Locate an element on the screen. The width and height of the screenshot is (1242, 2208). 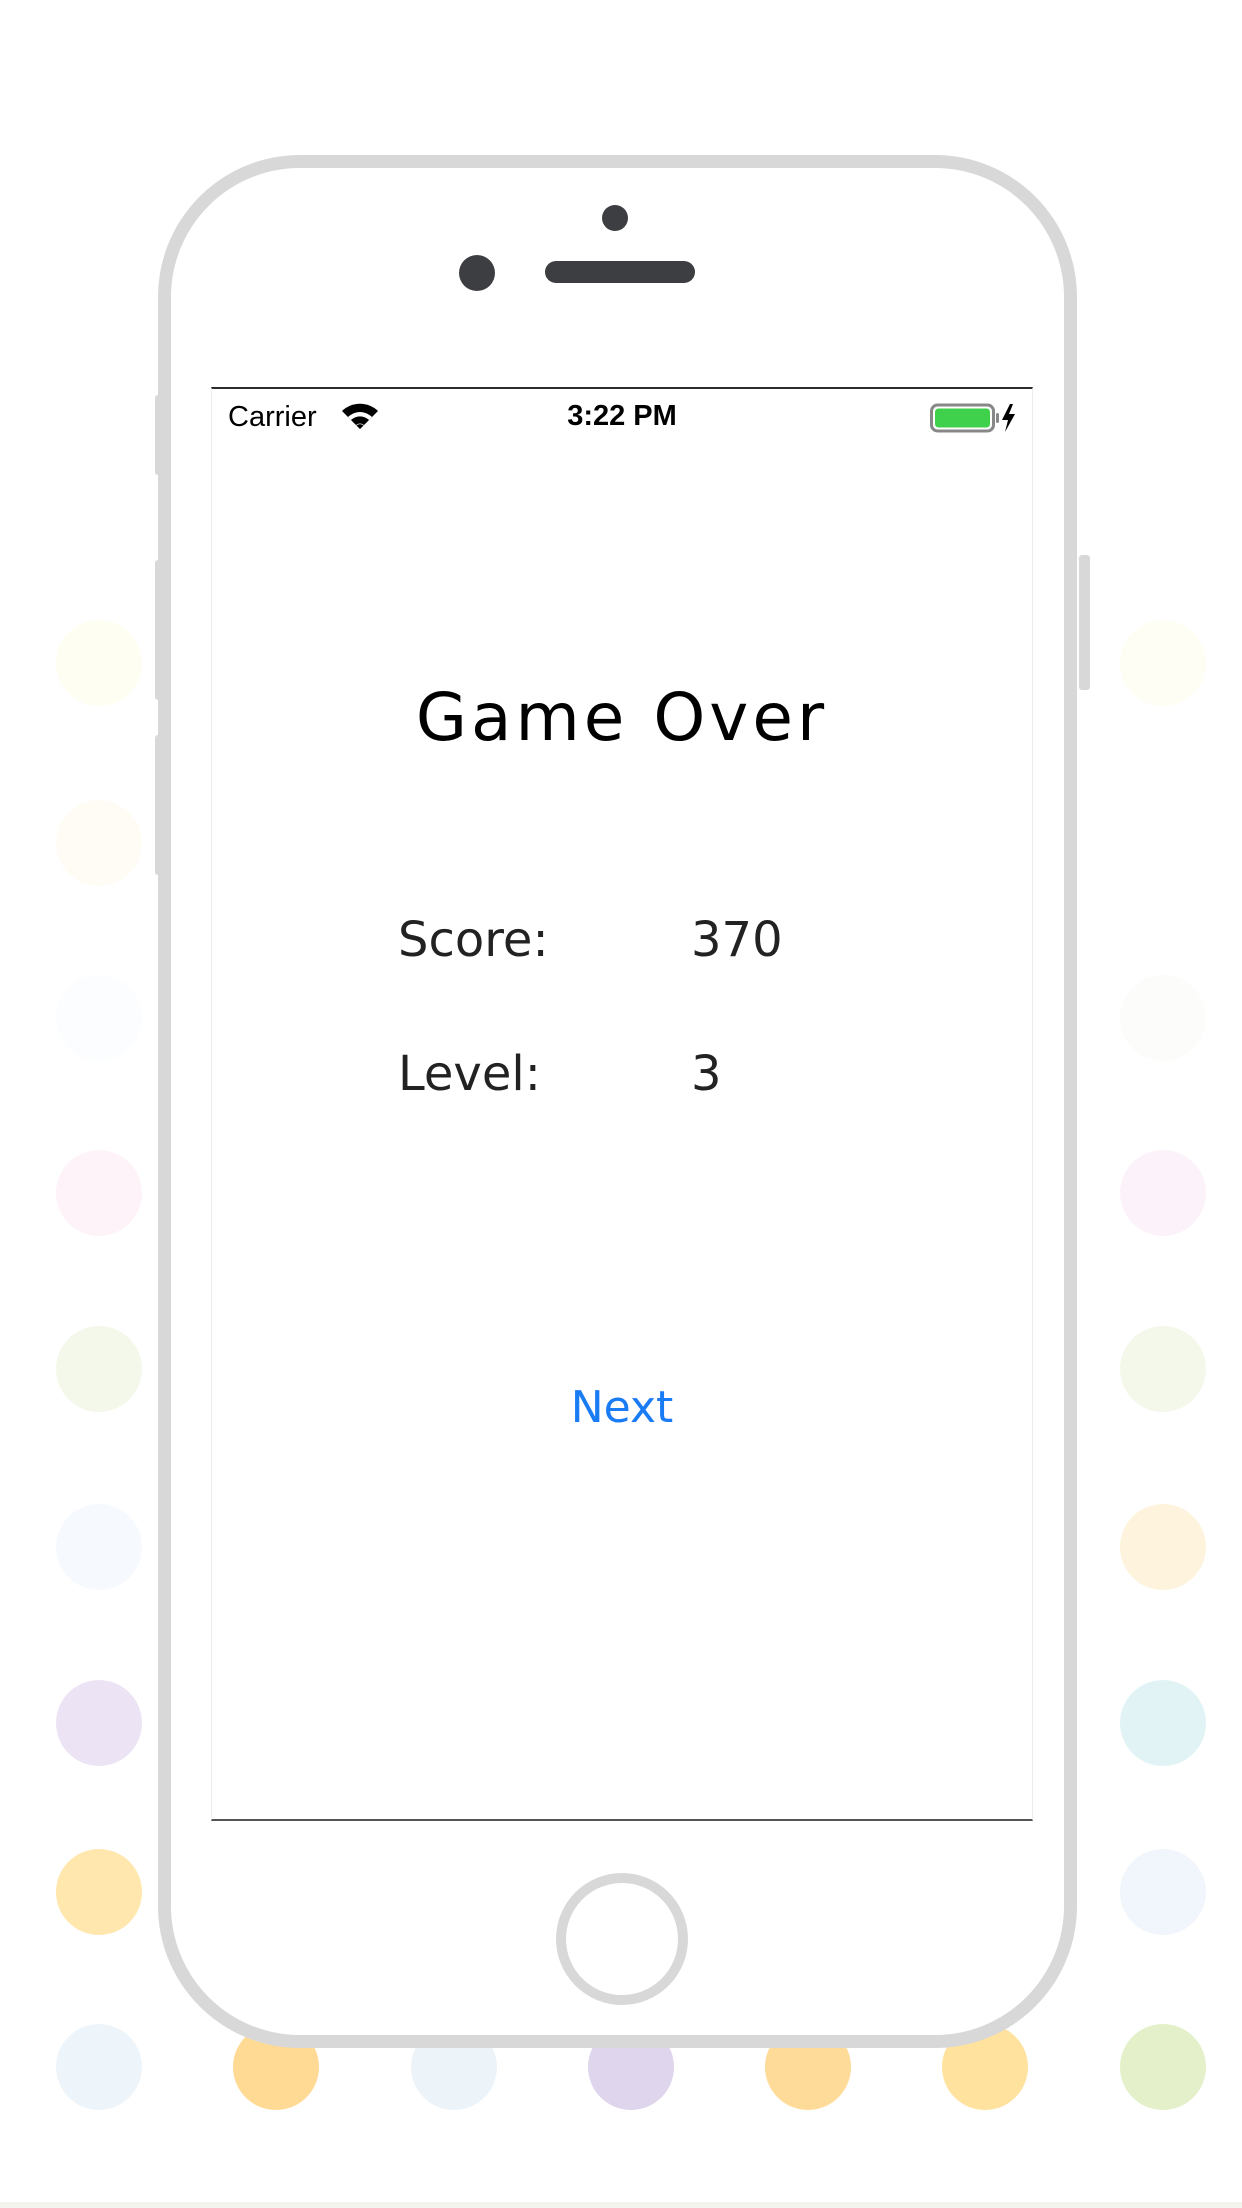
status-bar: Carrier 3:22 PM is located at coordinates (622, 415).